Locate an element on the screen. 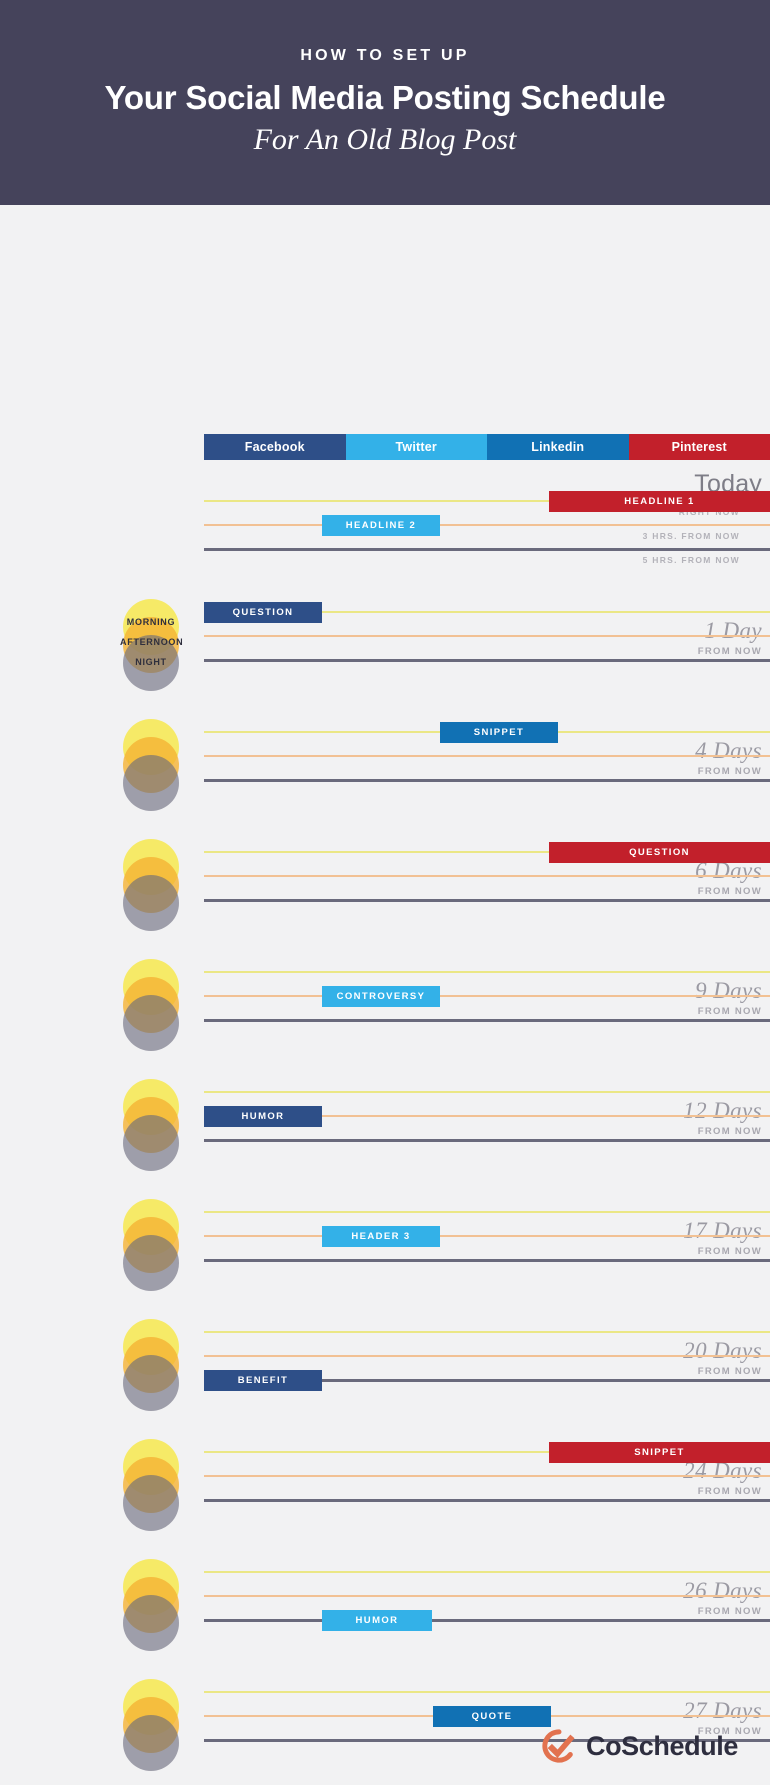 The width and height of the screenshot is (770, 1785). legend-item-facebook: Facebook is located at coordinates (275, 447).